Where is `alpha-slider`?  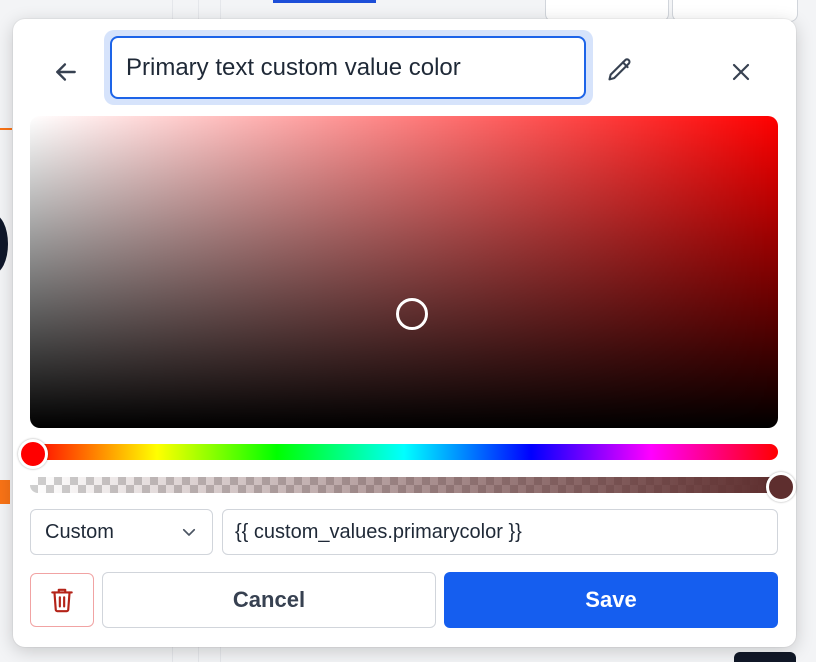
alpha-slider is located at coordinates (413, 487).